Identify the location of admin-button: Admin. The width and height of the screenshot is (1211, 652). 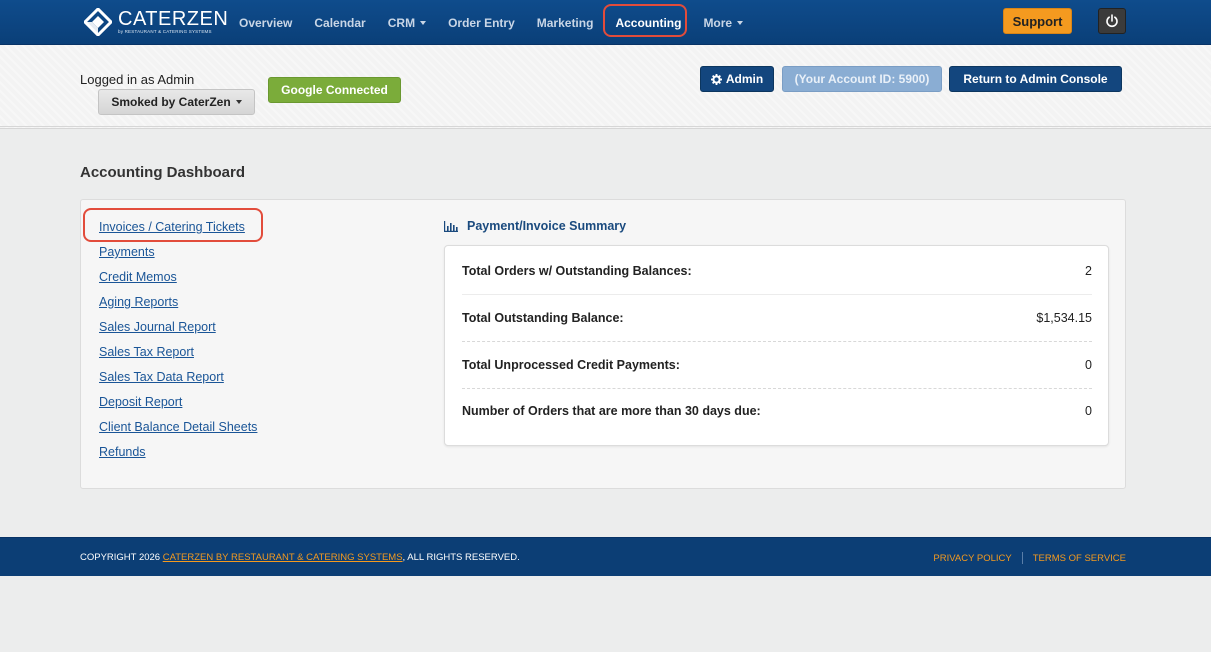
(737, 79).